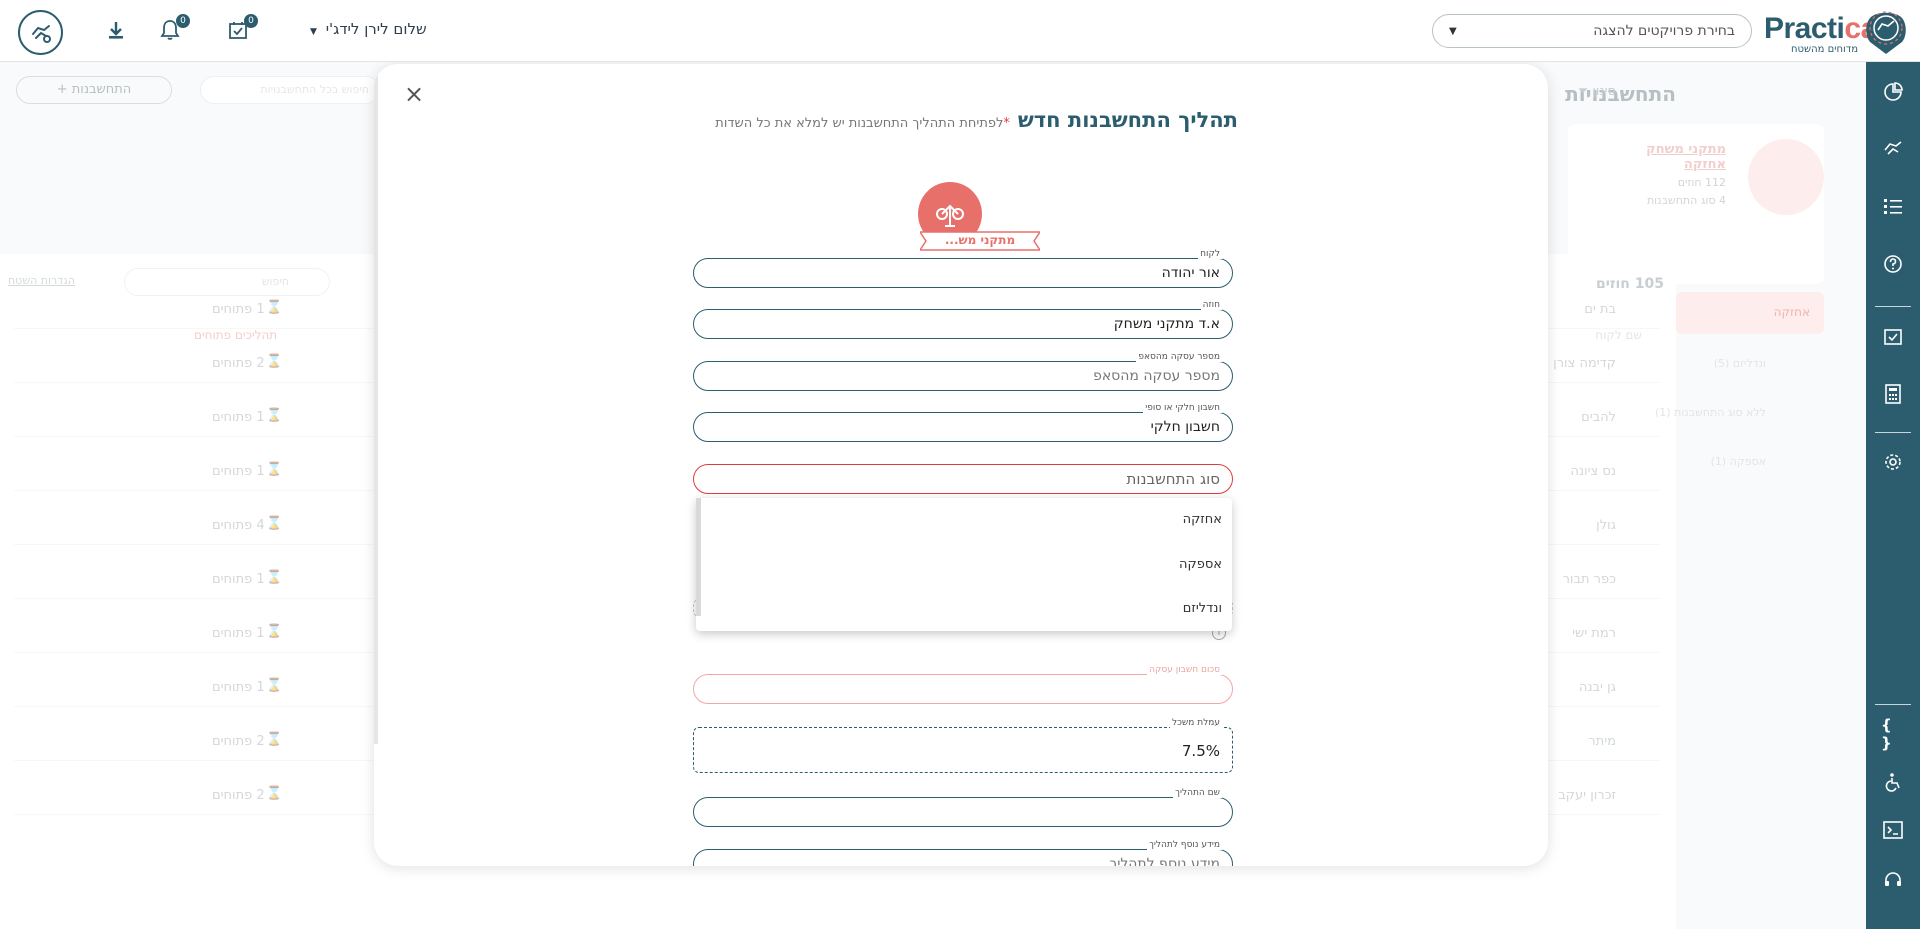  Describe the element at coordinates (173, 29) in the screenshot. I see `notifications-bell-icon: 0` at that location.